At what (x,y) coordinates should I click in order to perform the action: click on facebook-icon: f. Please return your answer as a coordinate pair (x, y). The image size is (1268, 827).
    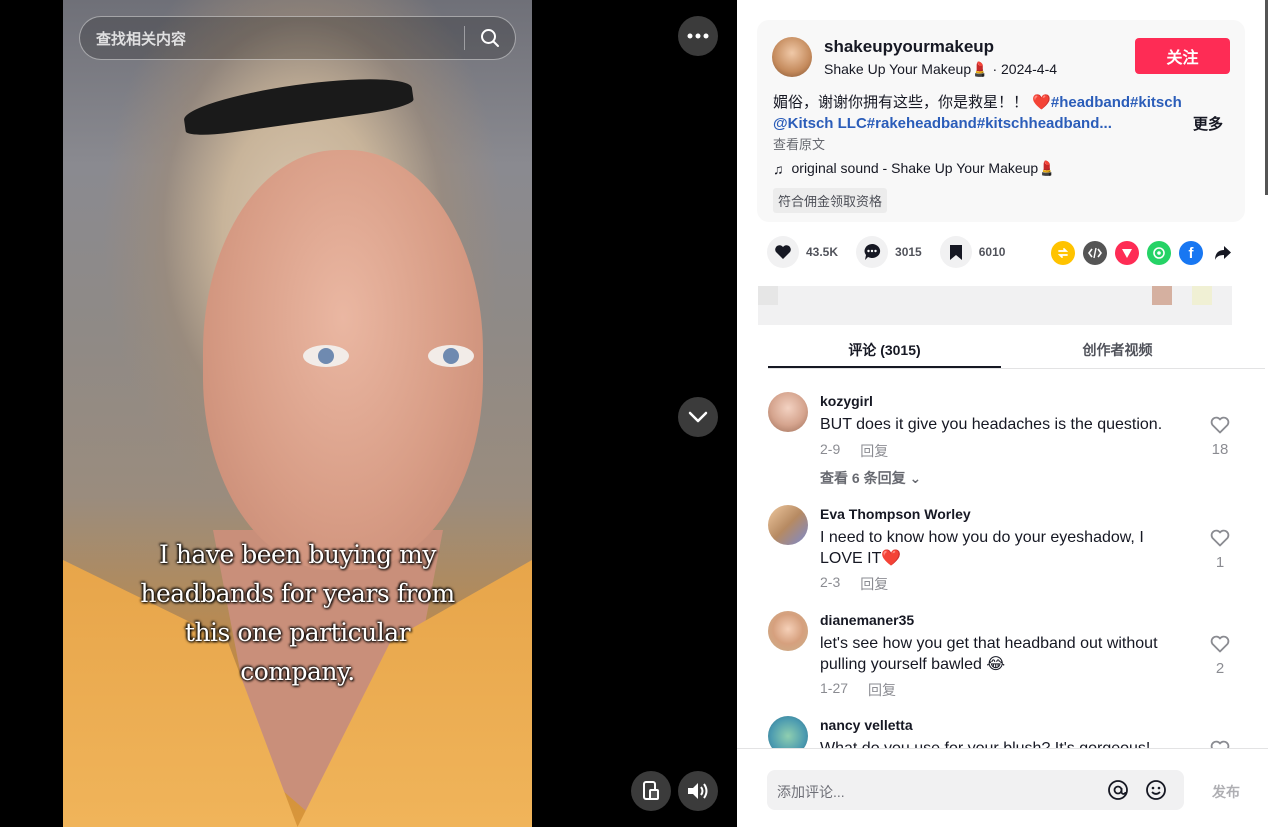
    Looking at the image, I should click on (1191, 253).